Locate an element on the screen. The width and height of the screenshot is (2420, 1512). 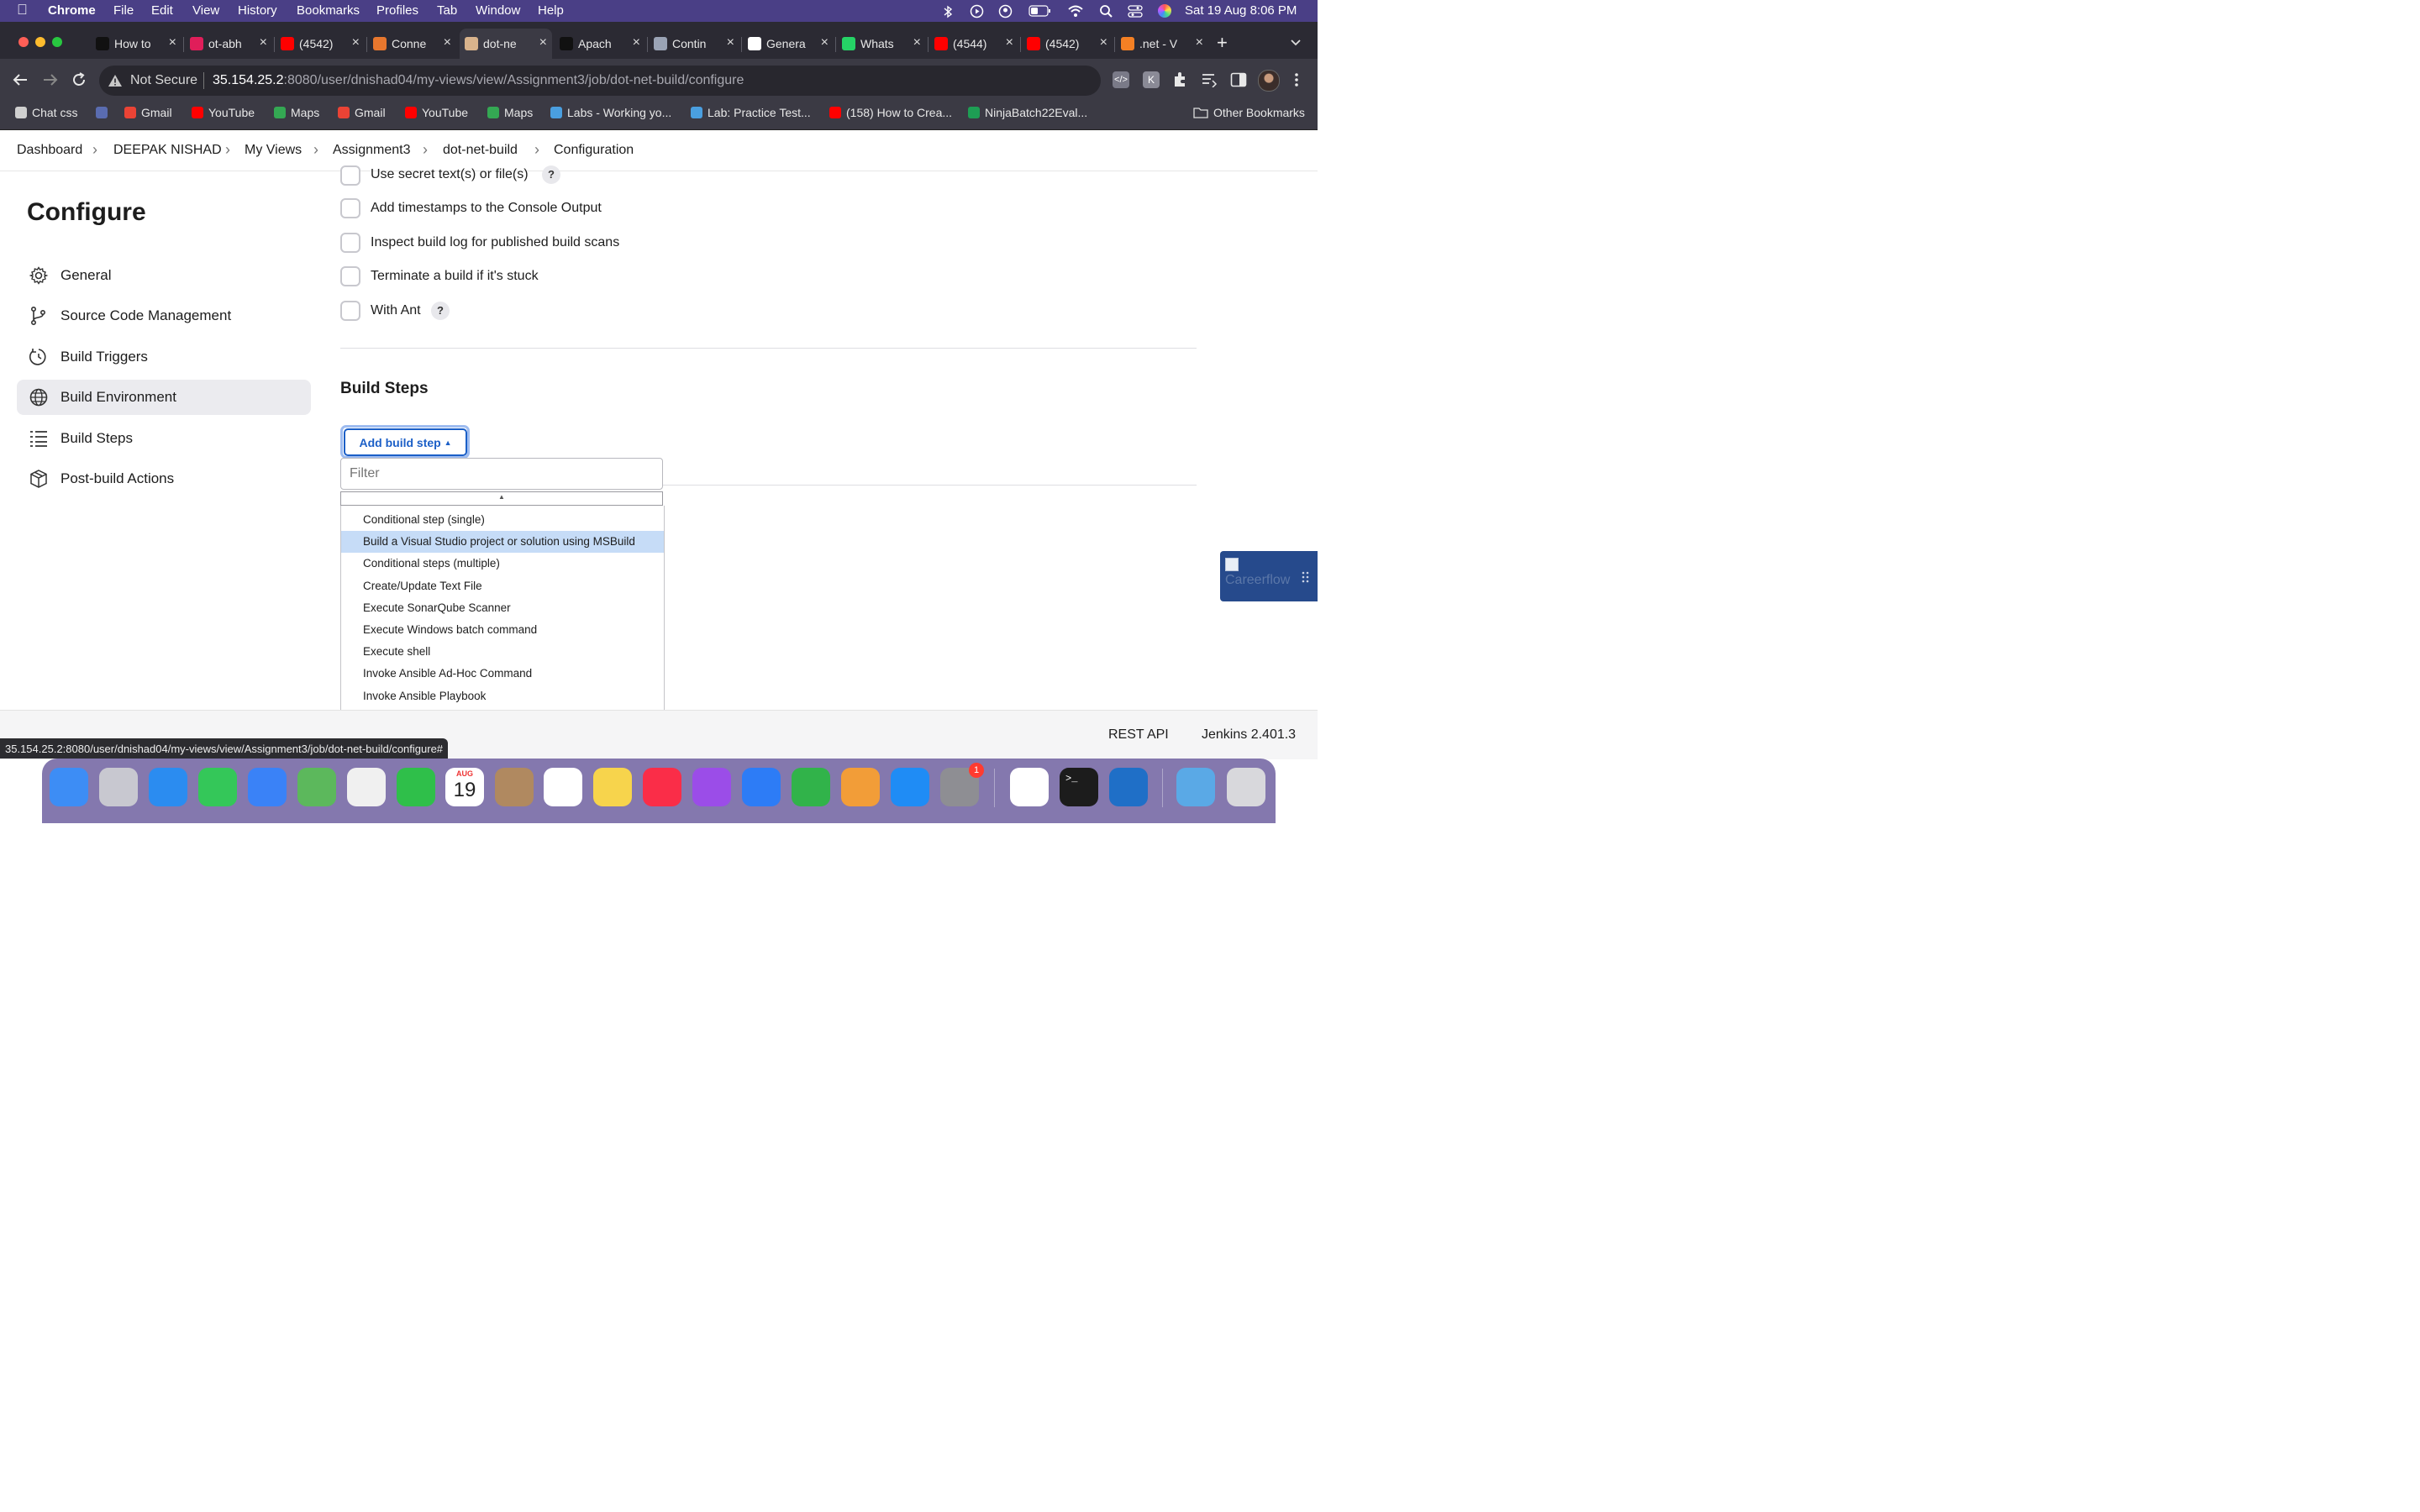
bookmark-ninja-icon is located at coordinates (105, 112).